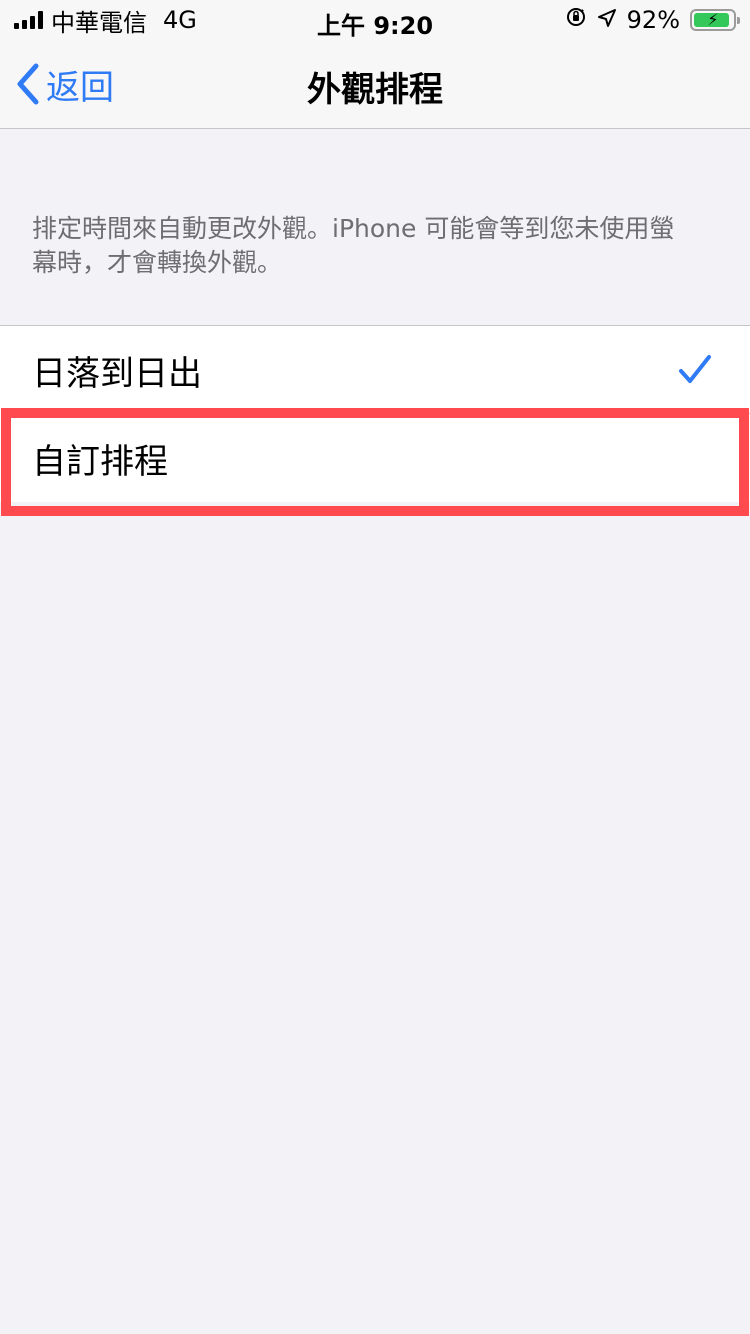  Describe the element at coordinates (576, 20) in the screenshot. I see `orientation-lock-icon` at that location.